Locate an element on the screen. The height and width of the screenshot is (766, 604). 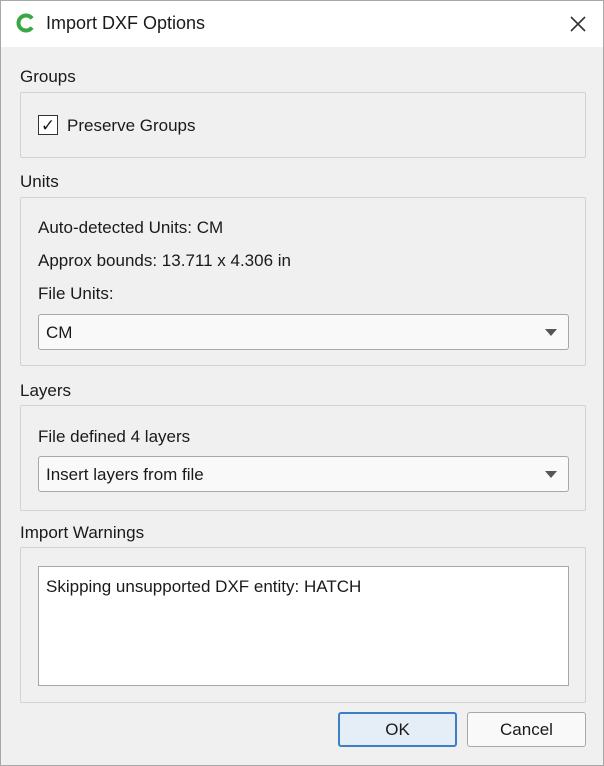
close-button is located at coordinates (578, 24).